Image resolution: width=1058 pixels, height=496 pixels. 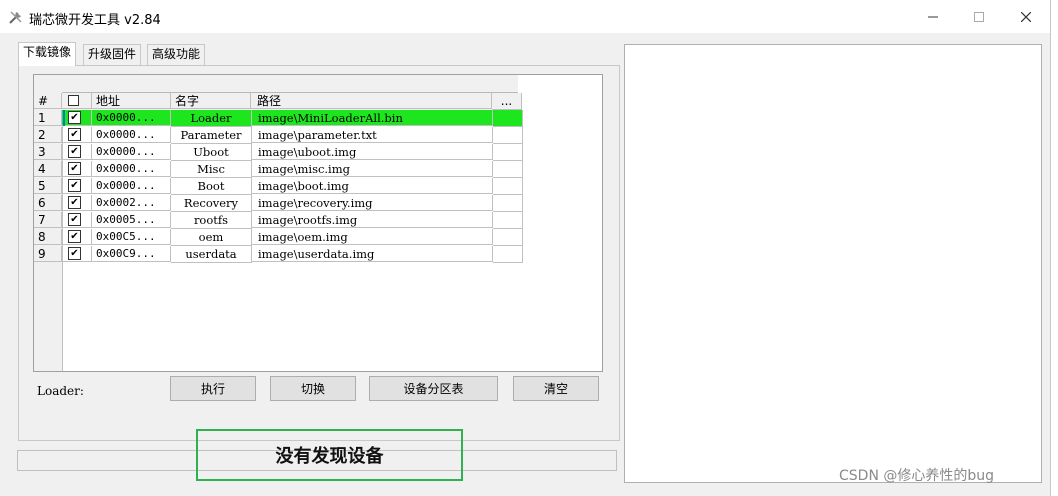 What do you see at coordinates (73, 100) in the screenshot?
I see `select-all-checkbox` at bounding box center [73, 100].